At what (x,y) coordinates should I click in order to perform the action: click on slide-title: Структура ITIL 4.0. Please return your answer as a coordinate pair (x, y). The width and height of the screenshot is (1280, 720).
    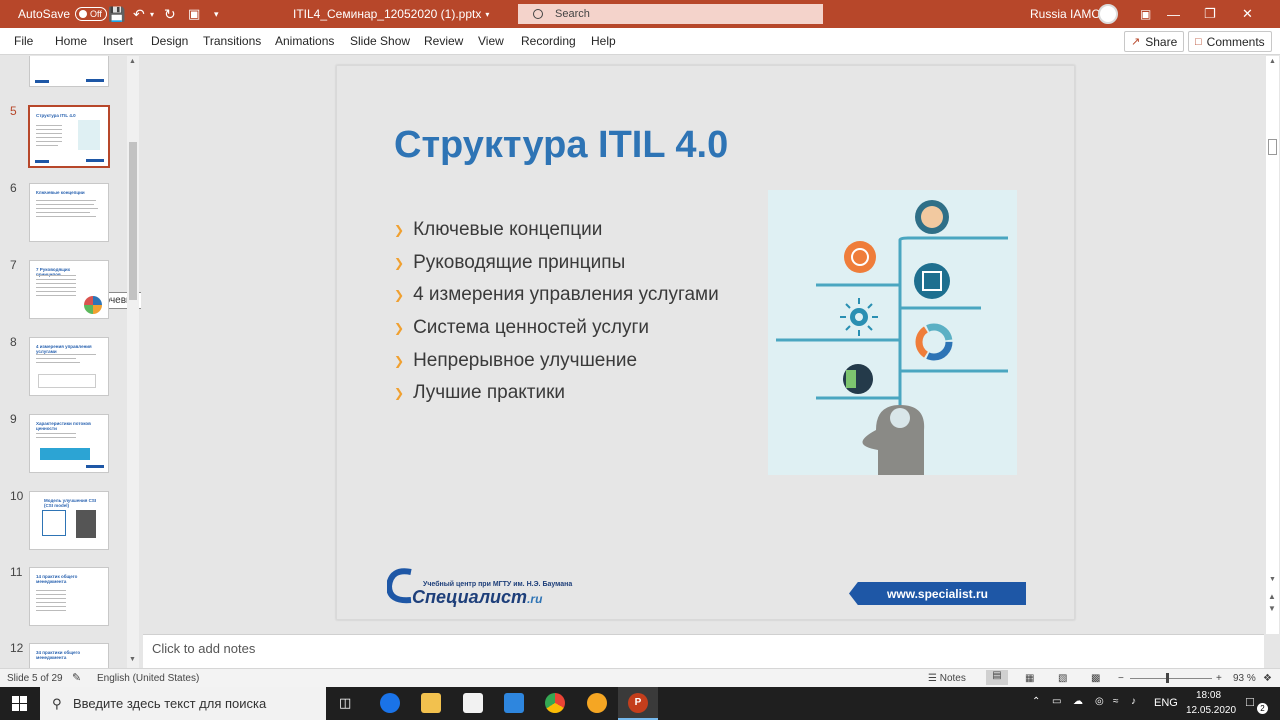
    Looking at the image, I should click on (561, 145).